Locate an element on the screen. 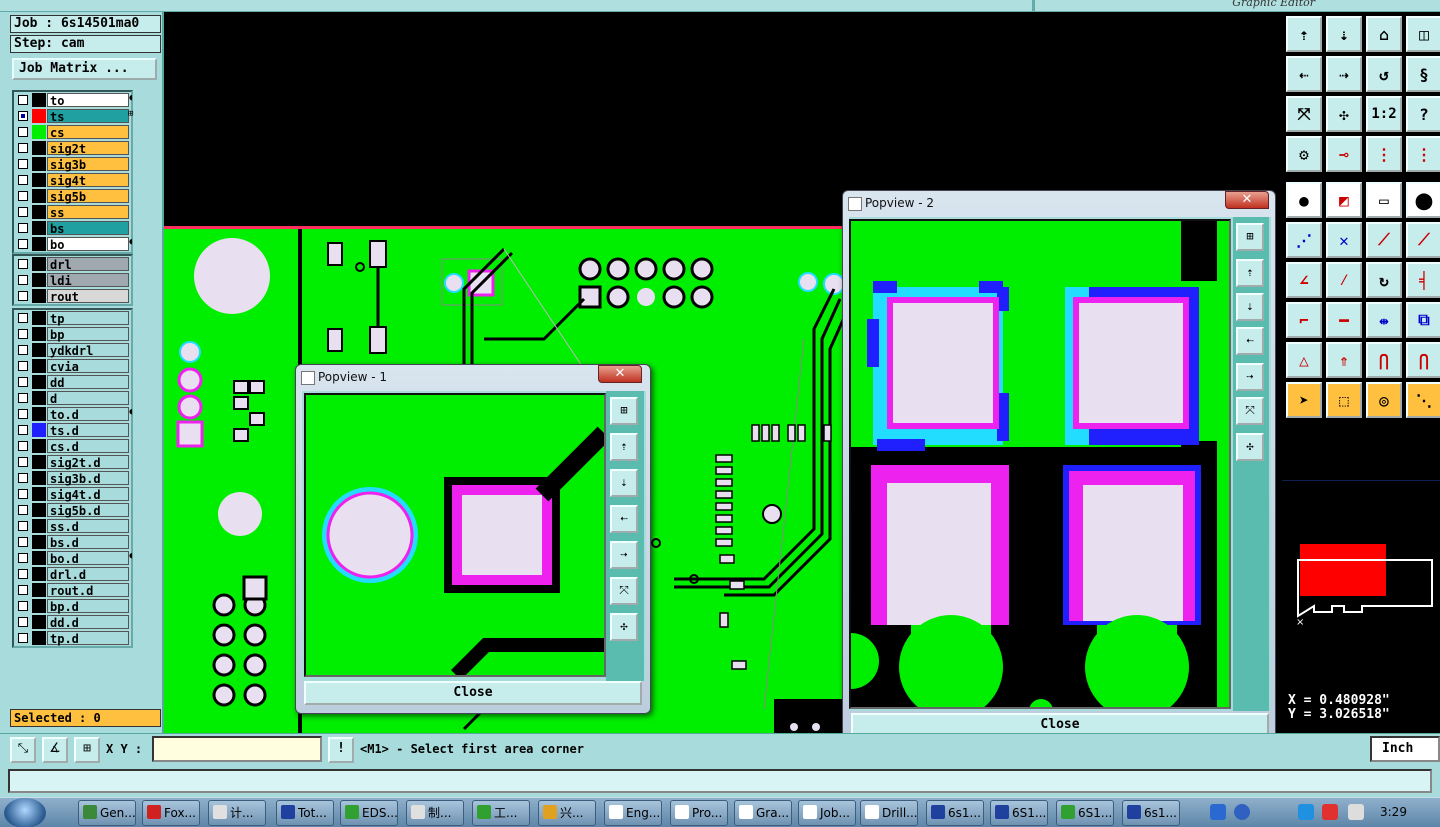 The width and height of the screenshot is (1440, 827). layer-name: d is located at coordinates (88, 398).